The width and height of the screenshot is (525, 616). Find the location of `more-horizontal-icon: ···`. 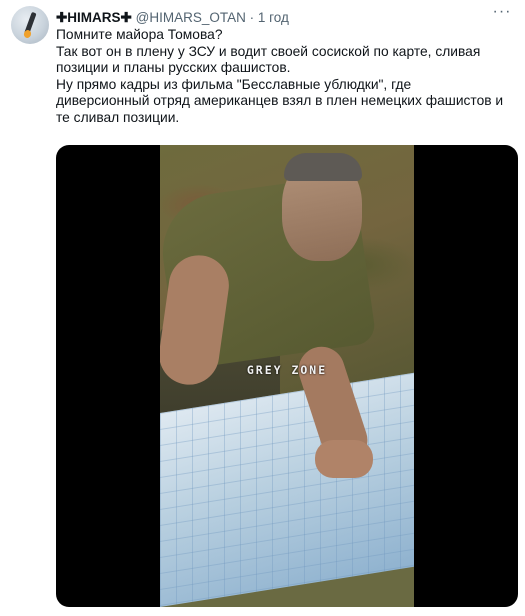

more-horizontal-icon: ··· is located at coordinates (502, 11).